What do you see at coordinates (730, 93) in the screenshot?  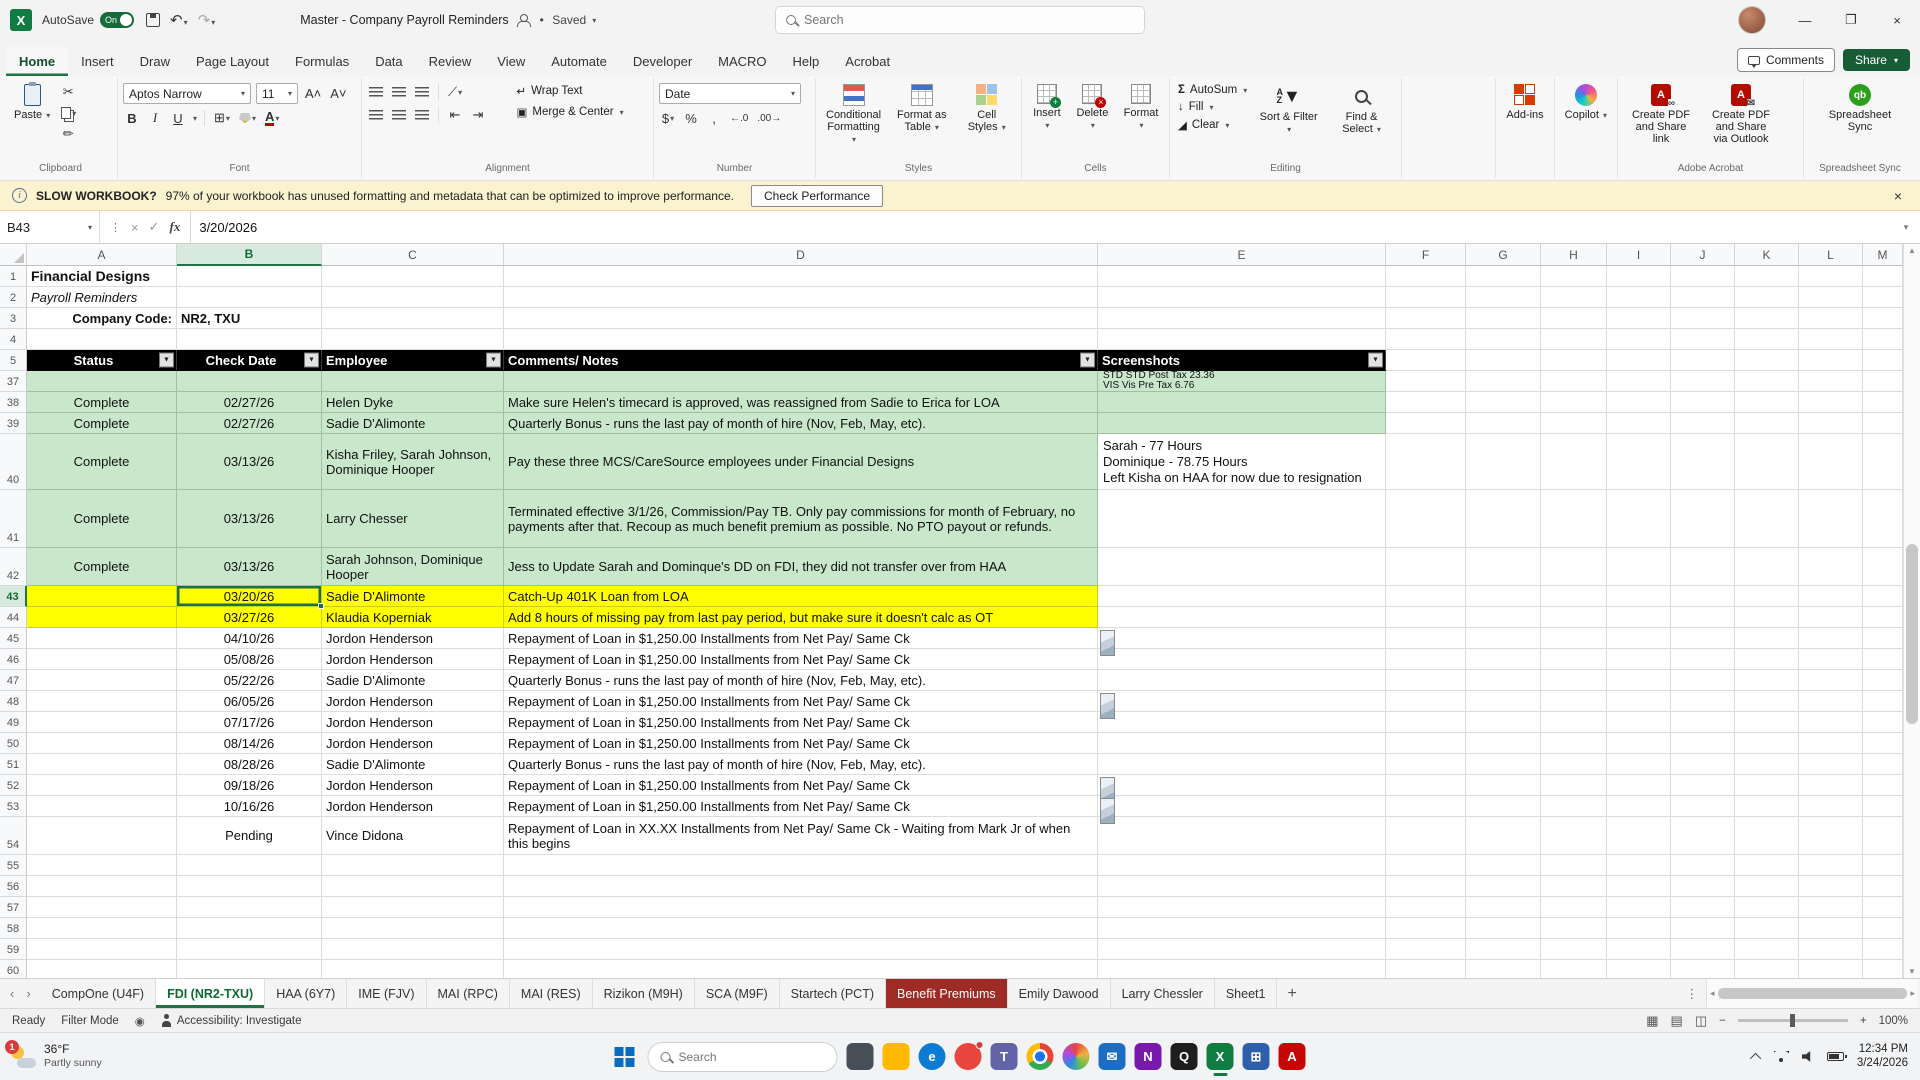 I see `number-format-select: Date ▾` at bounding box center [730, 93].